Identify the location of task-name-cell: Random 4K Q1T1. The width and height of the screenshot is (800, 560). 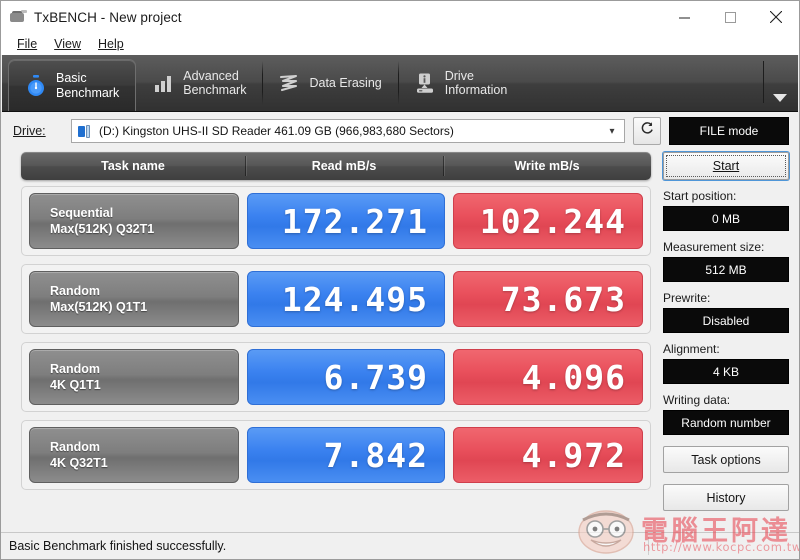
(134, 377).